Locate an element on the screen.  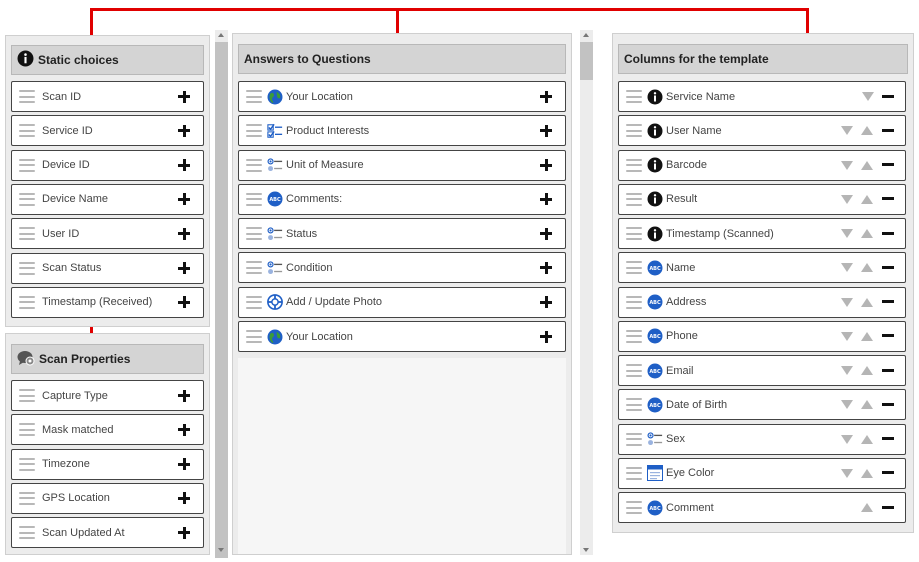
scan-property-item: Mask matched is located at coordinates (107, 430).